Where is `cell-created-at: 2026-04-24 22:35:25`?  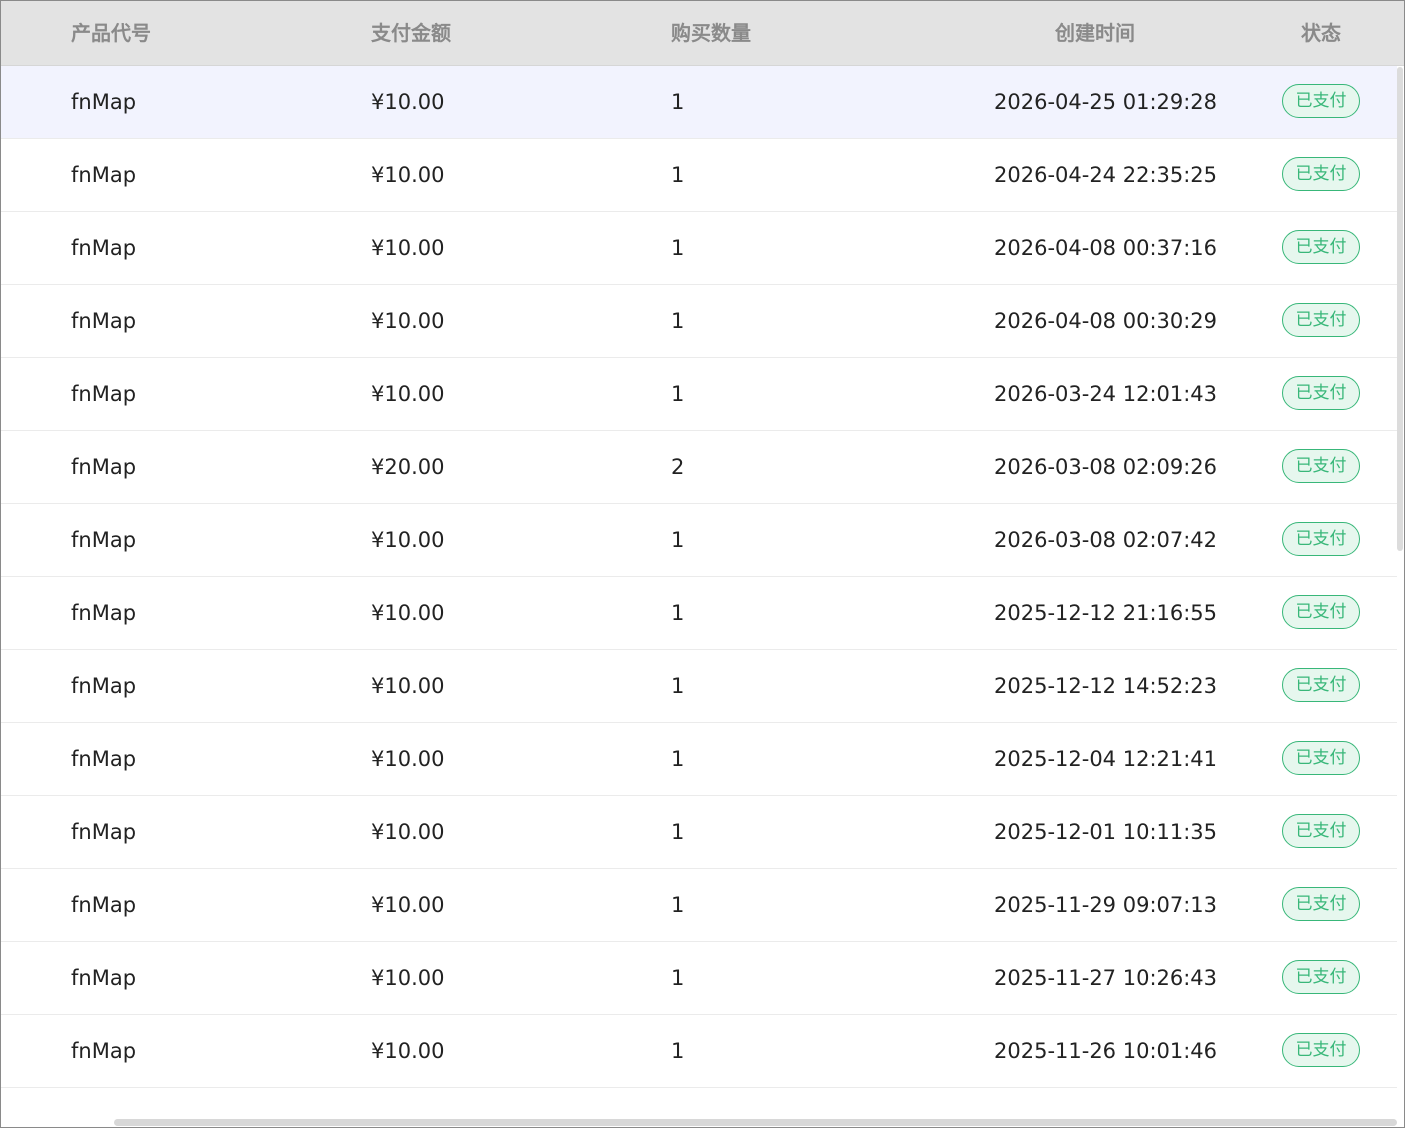
cell-created-at: 2026-04-24 22:35:25 is located at coordinates (1106, 175).